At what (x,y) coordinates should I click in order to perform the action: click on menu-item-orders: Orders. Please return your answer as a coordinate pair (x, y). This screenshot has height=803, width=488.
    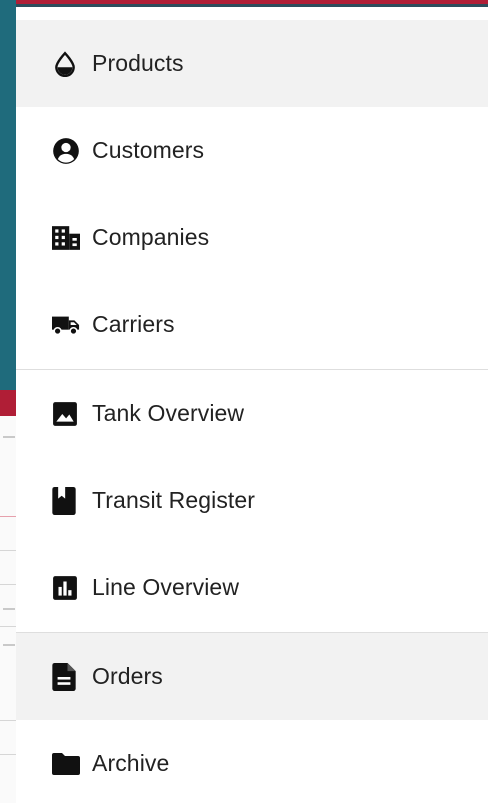
    Looking at the image, I should click on (252, 676).